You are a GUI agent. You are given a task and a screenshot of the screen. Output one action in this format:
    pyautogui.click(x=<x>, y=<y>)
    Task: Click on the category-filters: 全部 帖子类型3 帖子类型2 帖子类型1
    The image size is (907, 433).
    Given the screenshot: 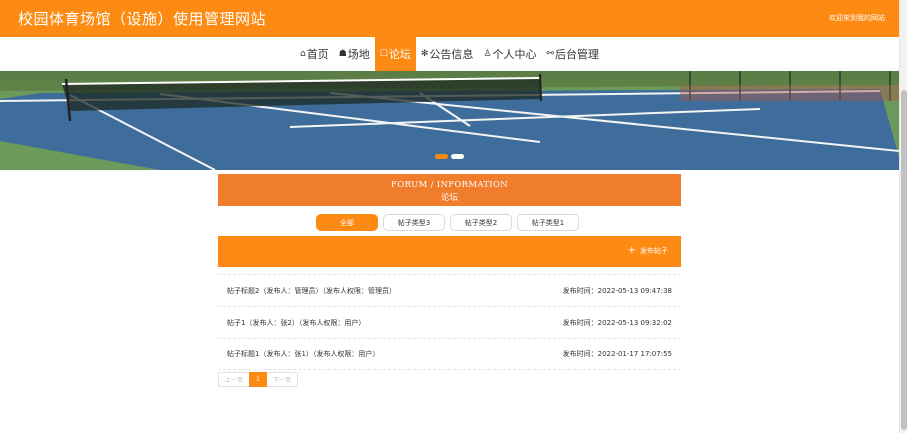 What is the action you would take?
    pyautogui.click(x=447, y=222)
    